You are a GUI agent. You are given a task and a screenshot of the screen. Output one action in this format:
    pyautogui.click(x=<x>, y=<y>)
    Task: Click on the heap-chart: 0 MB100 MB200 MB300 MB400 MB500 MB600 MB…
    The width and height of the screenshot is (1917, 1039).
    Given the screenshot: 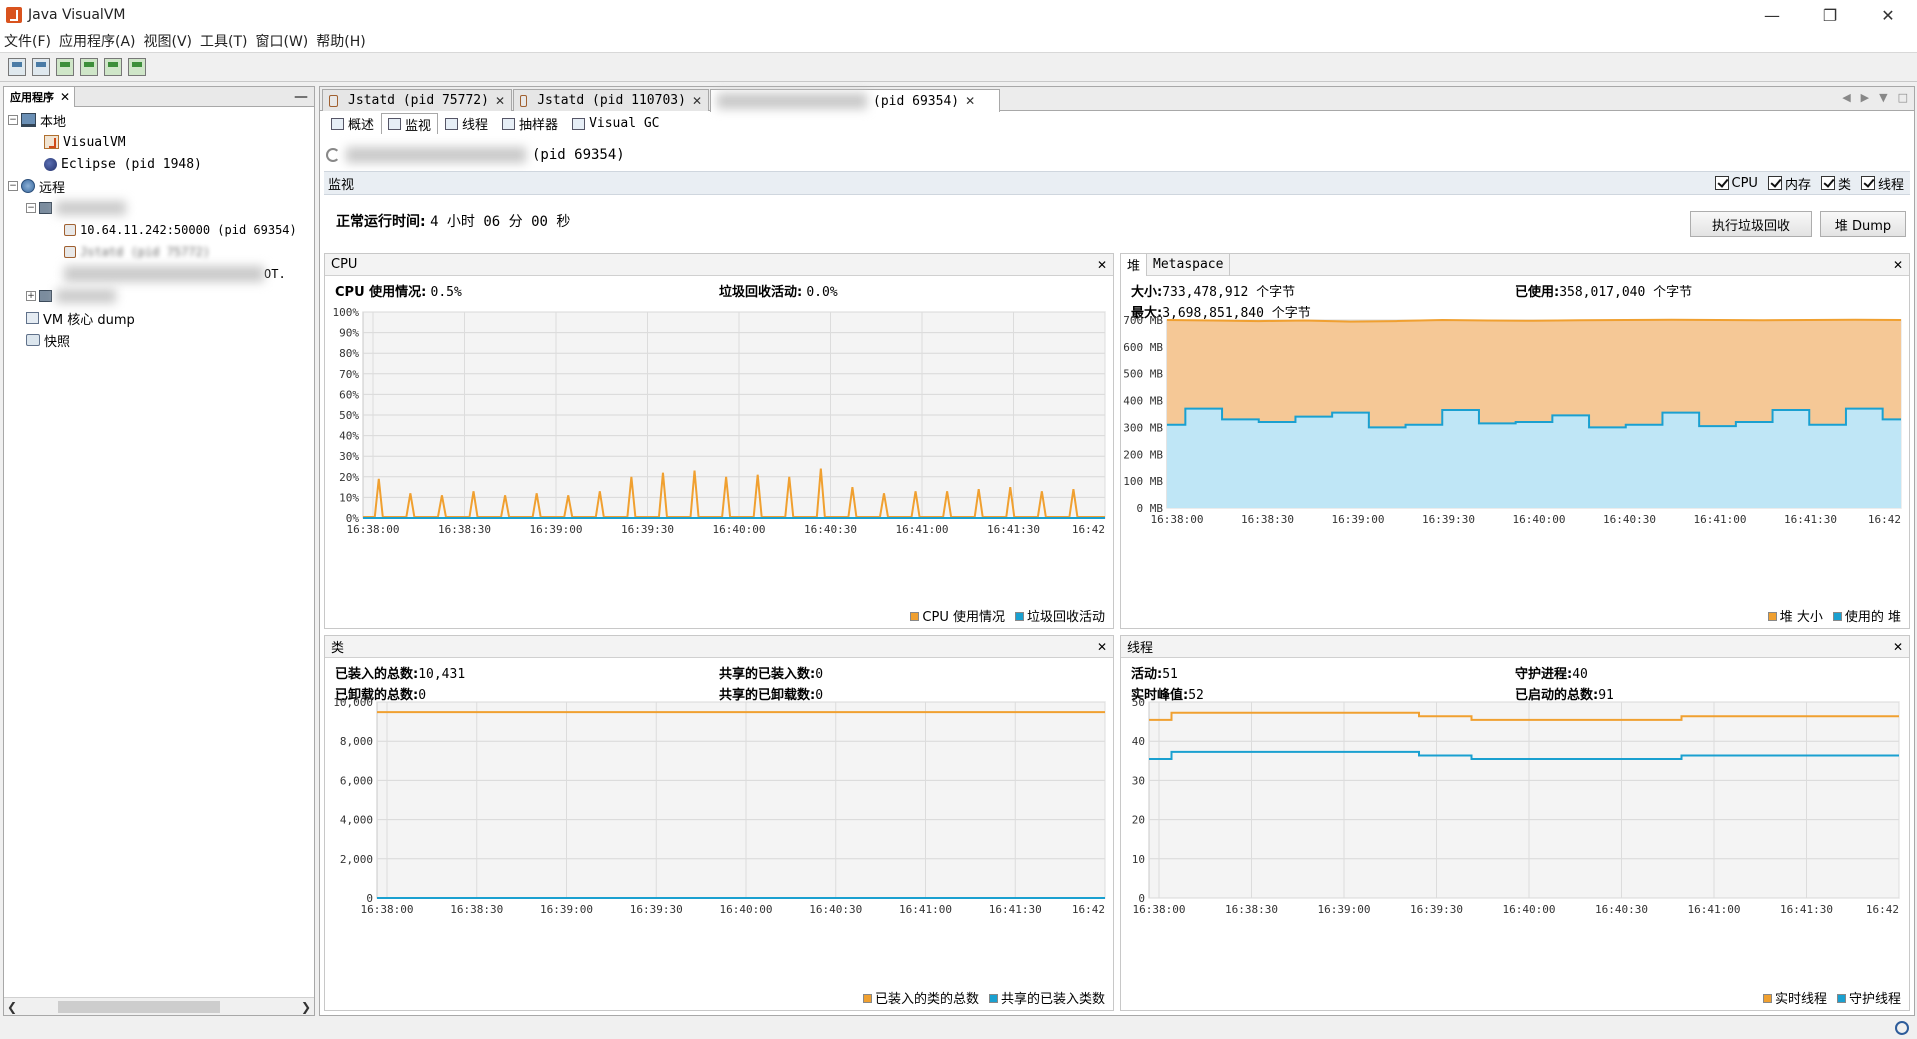 What is the action you would take?
    pyautogui.click(x=1512, y=420)
    